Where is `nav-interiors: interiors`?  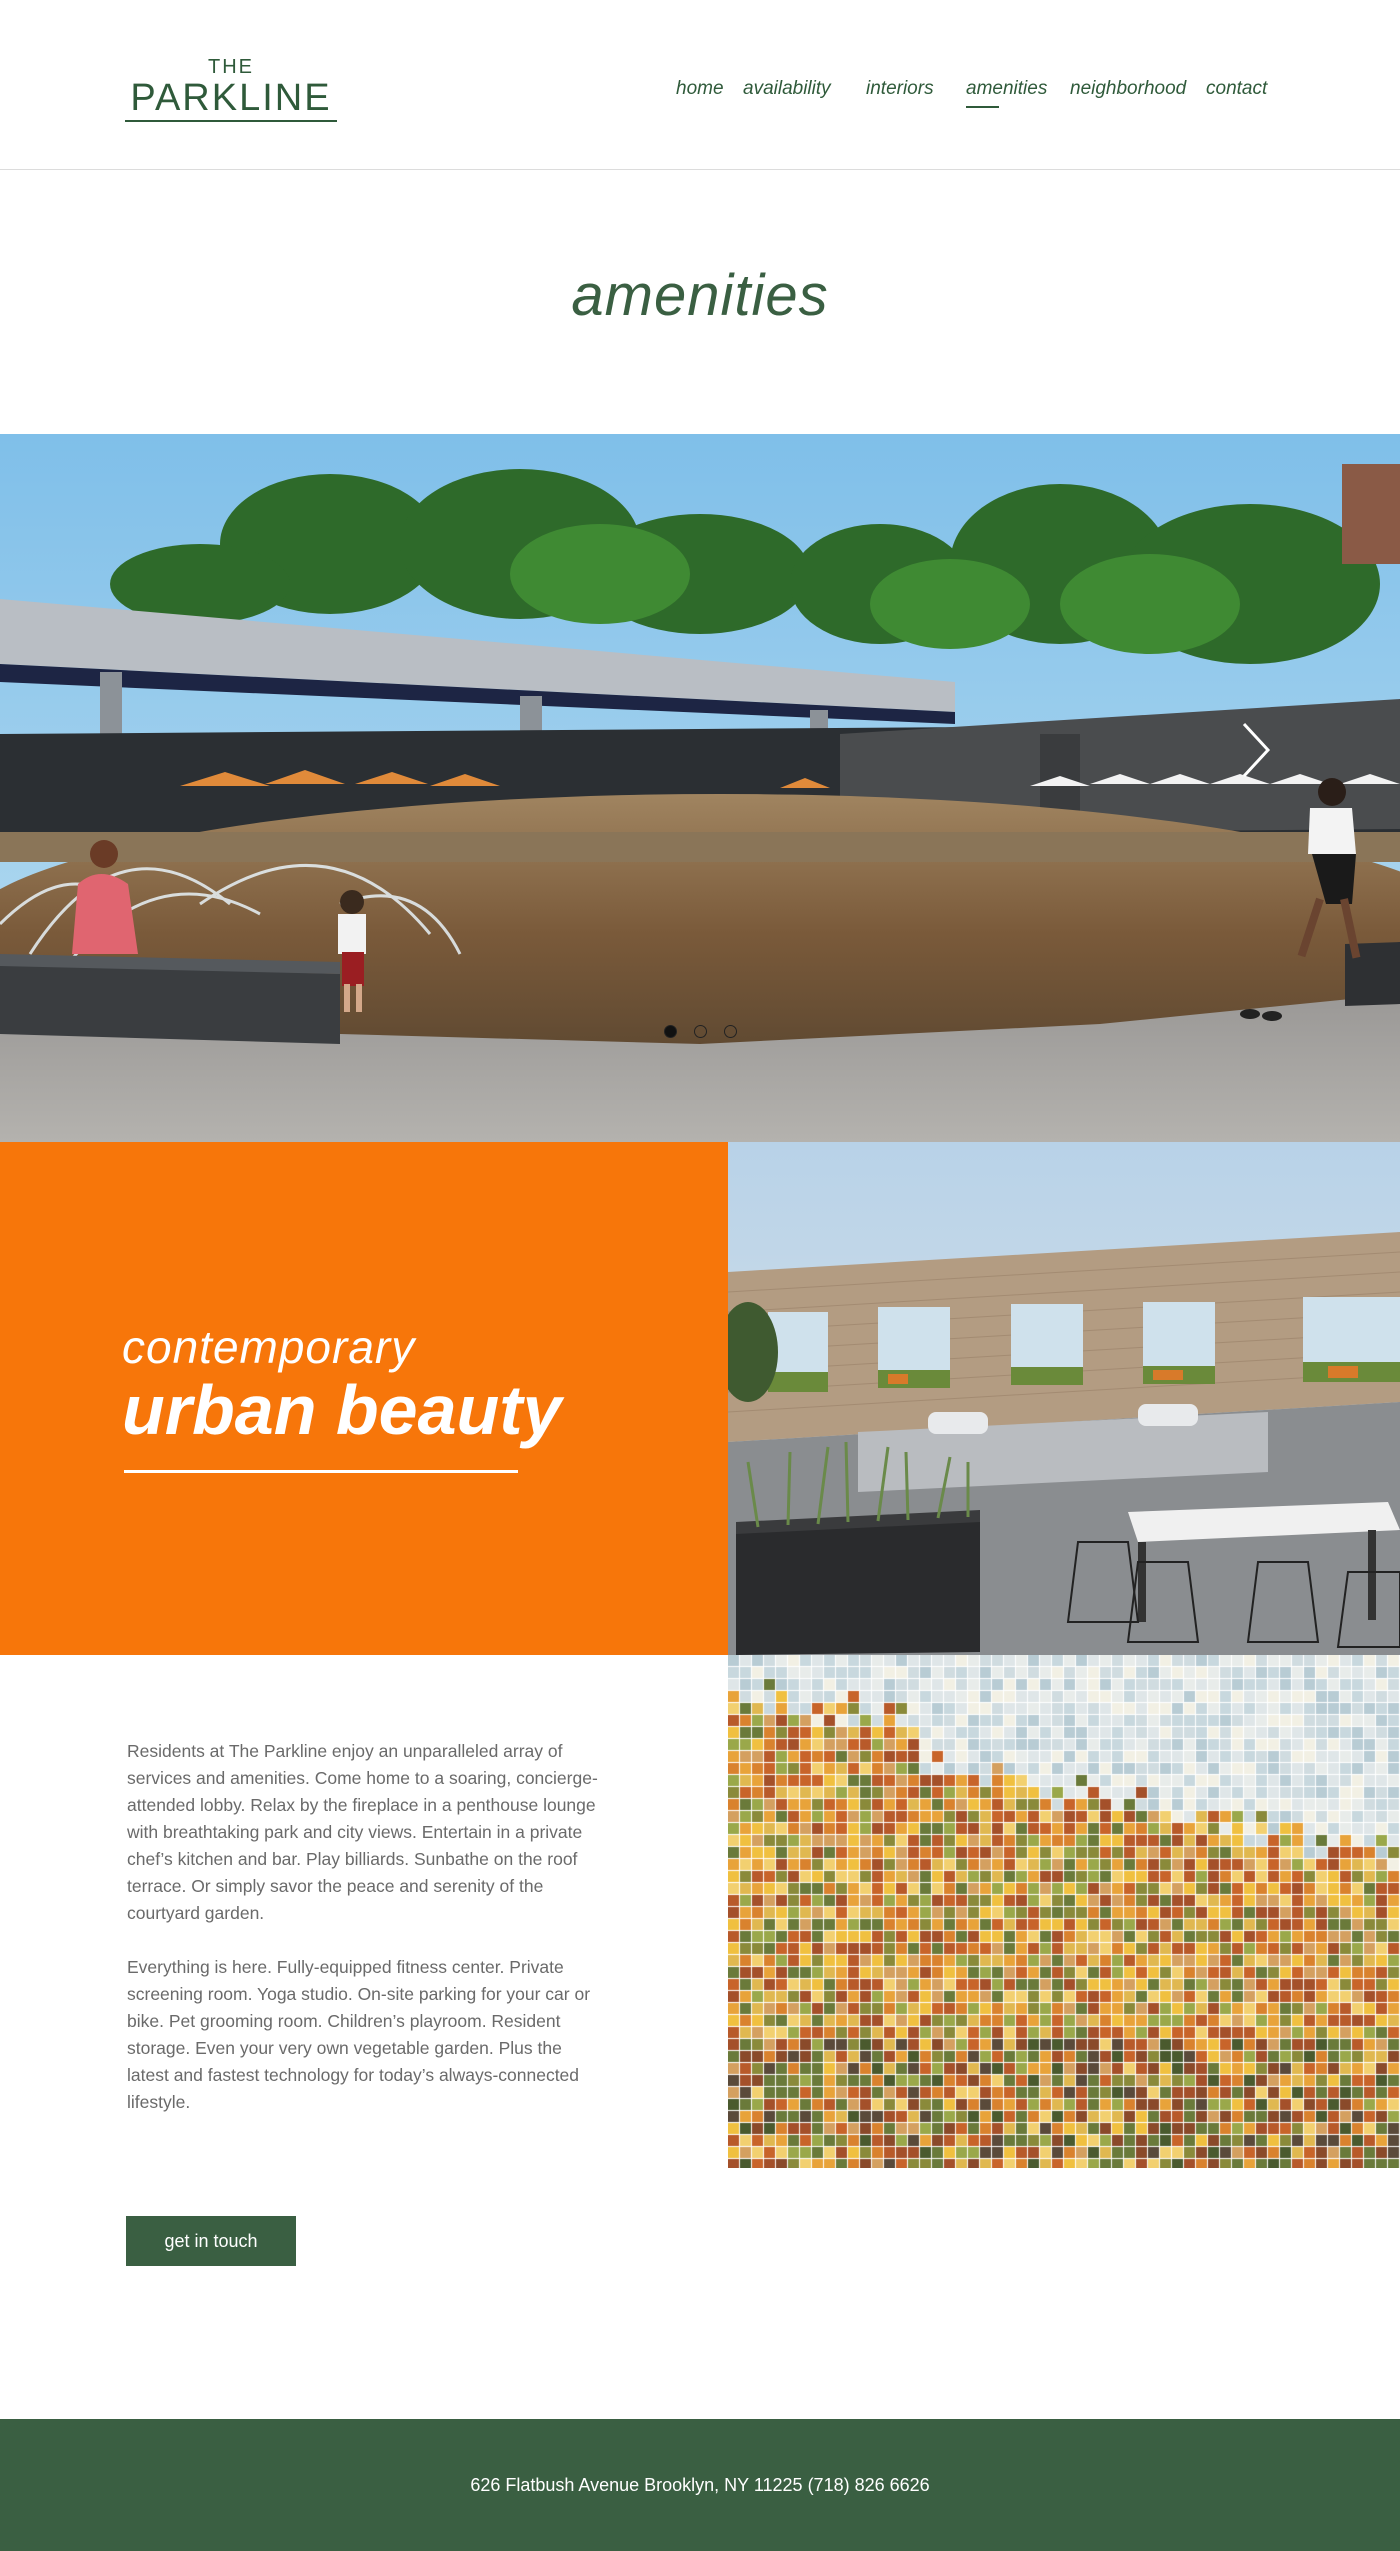 nav-interiors: interiors is located at coordinates (900, 89).